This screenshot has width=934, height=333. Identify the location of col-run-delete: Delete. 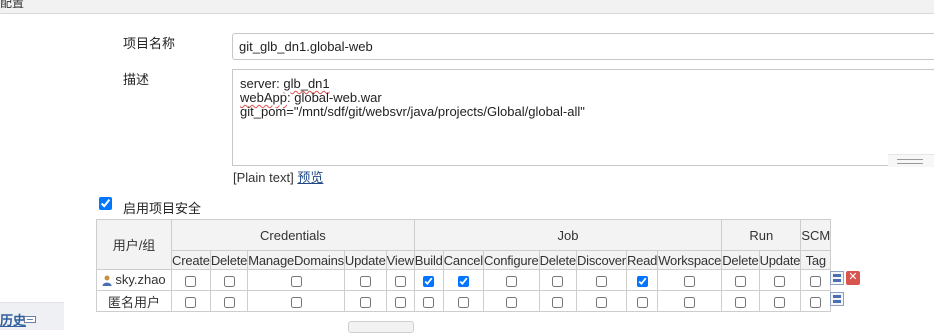
(740, 260).